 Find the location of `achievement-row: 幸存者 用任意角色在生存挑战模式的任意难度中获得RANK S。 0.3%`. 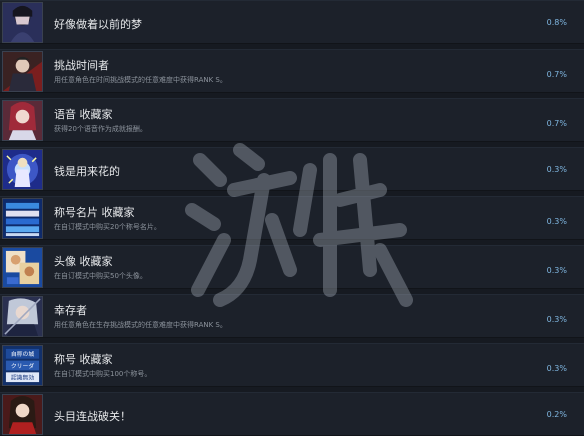

achievement-row: 幸存者 用任意角色在生存挑战模式的任意难度中获得RANK S。 0.3% is located at coordinates (292, 316).